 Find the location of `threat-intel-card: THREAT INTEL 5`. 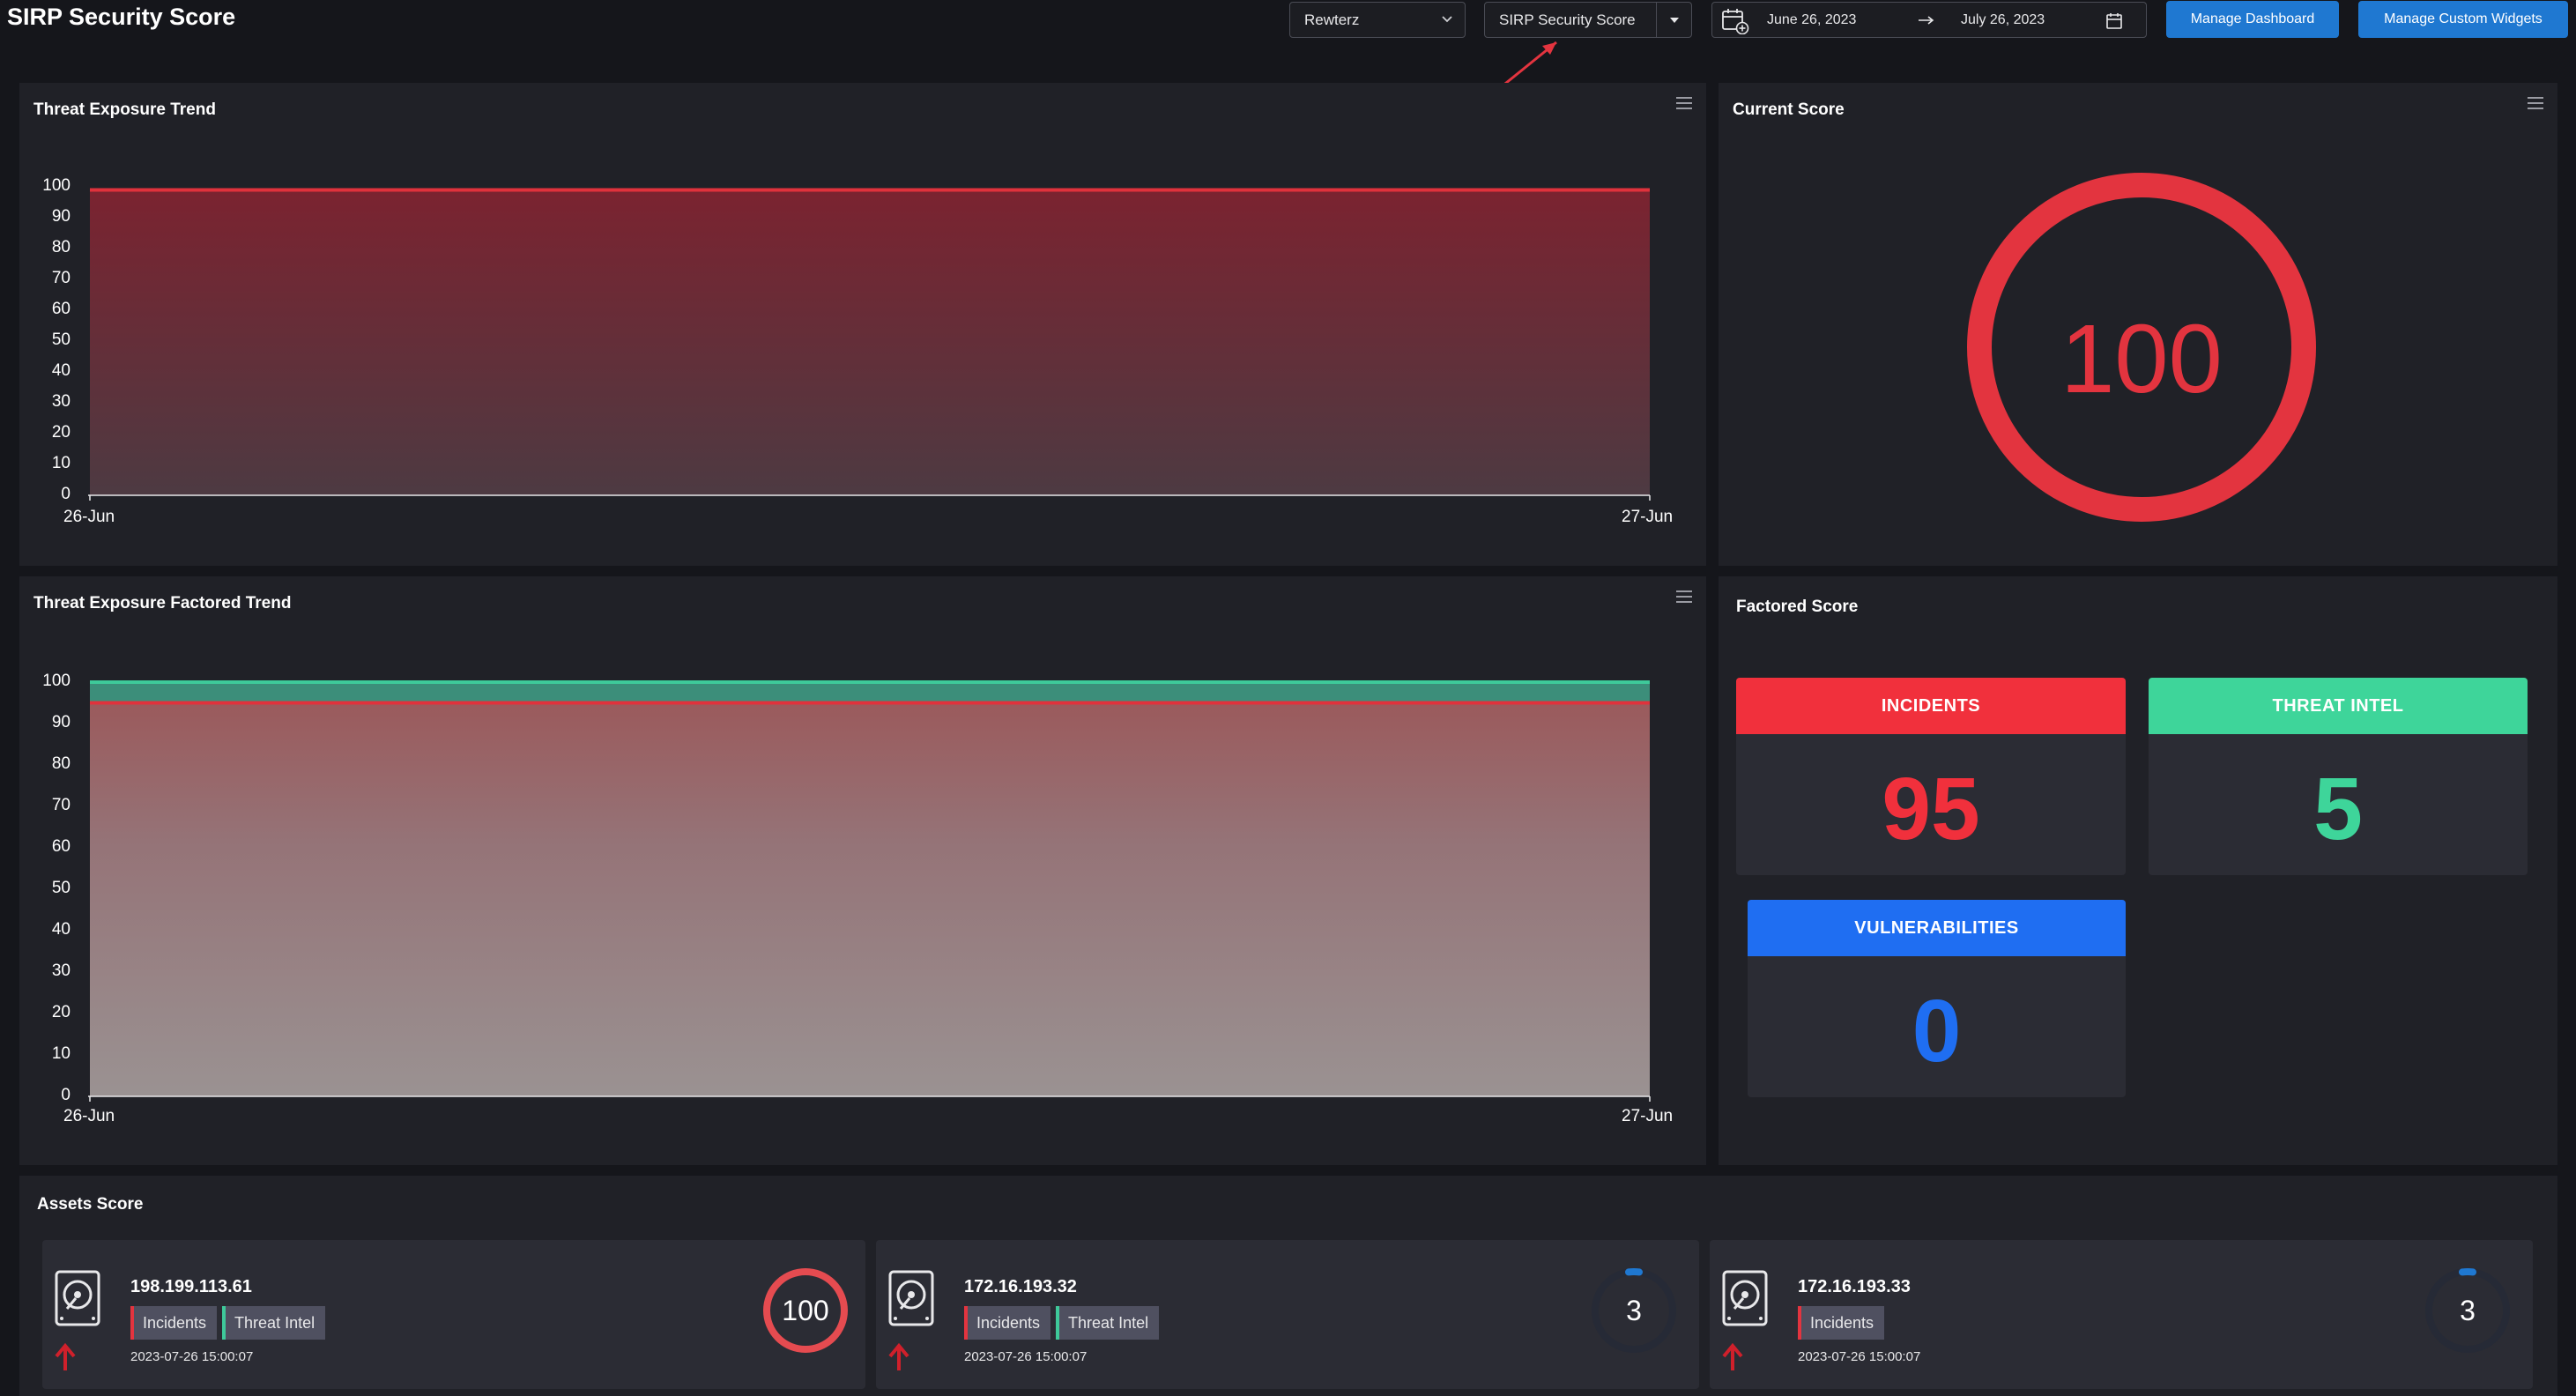

threat-intel-card: THREAT INTEL 5 is located at coordinates (2338, 776).